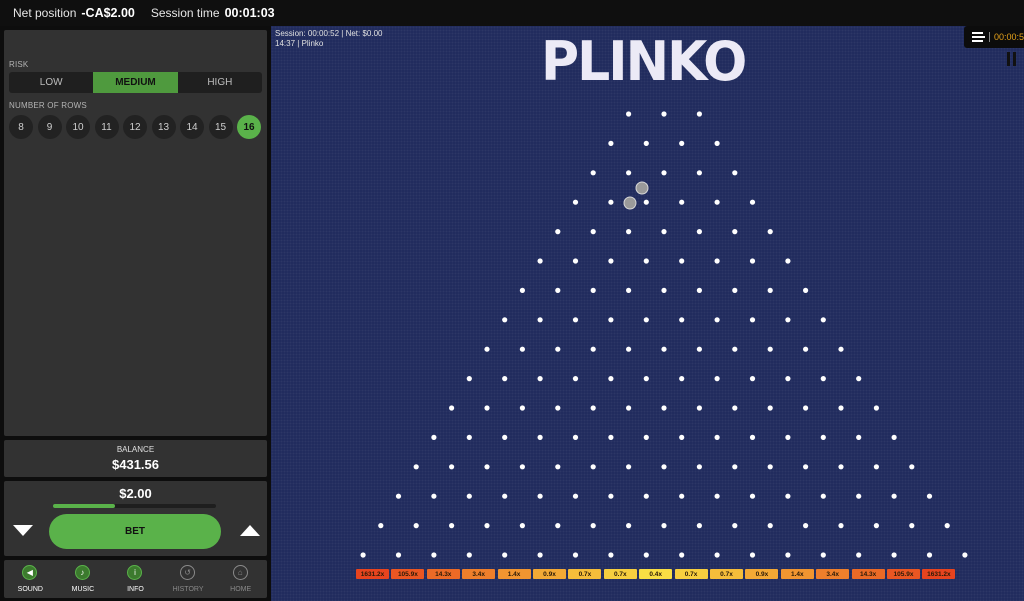  I want to click on rows-option-12: 12, so click(135, 127).